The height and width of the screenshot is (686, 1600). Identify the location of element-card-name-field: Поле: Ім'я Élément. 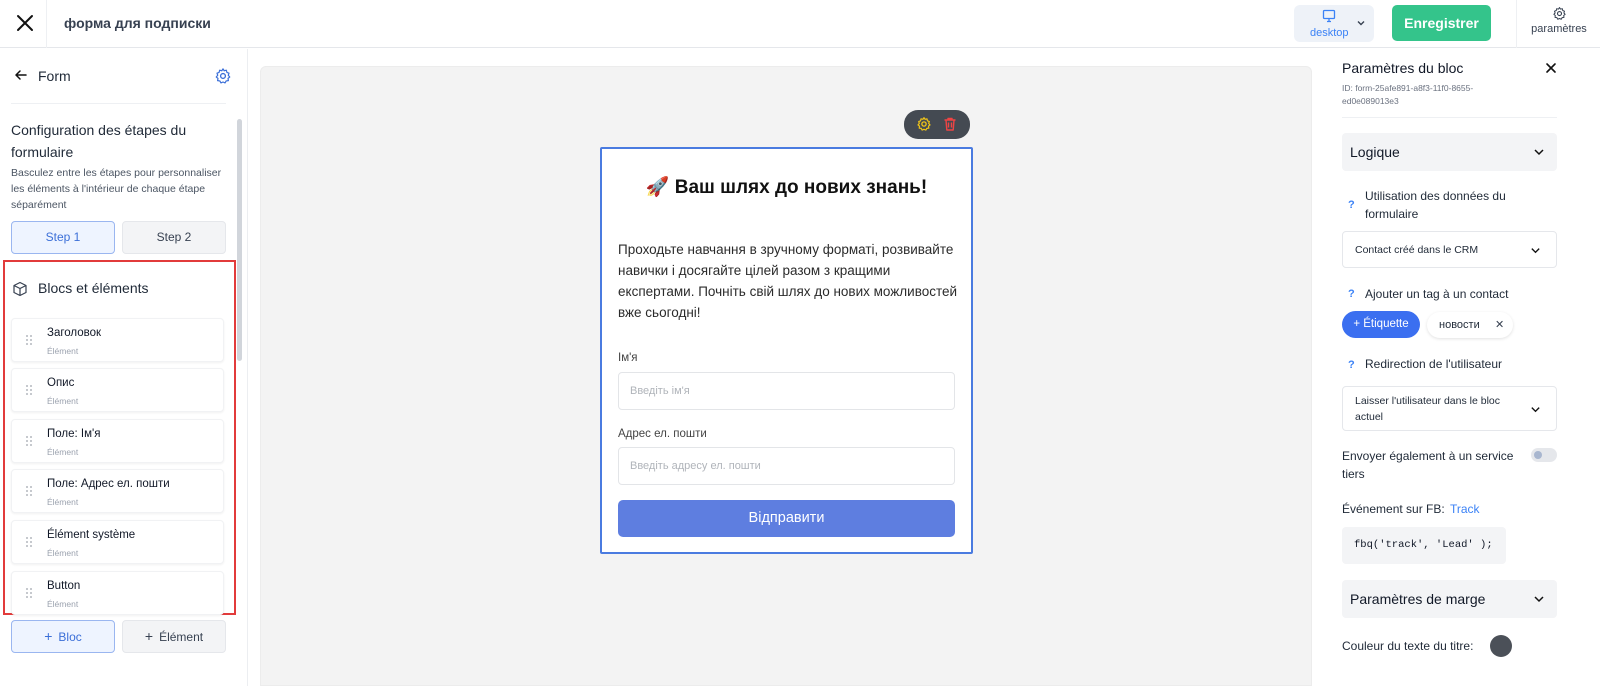
(117, 441).